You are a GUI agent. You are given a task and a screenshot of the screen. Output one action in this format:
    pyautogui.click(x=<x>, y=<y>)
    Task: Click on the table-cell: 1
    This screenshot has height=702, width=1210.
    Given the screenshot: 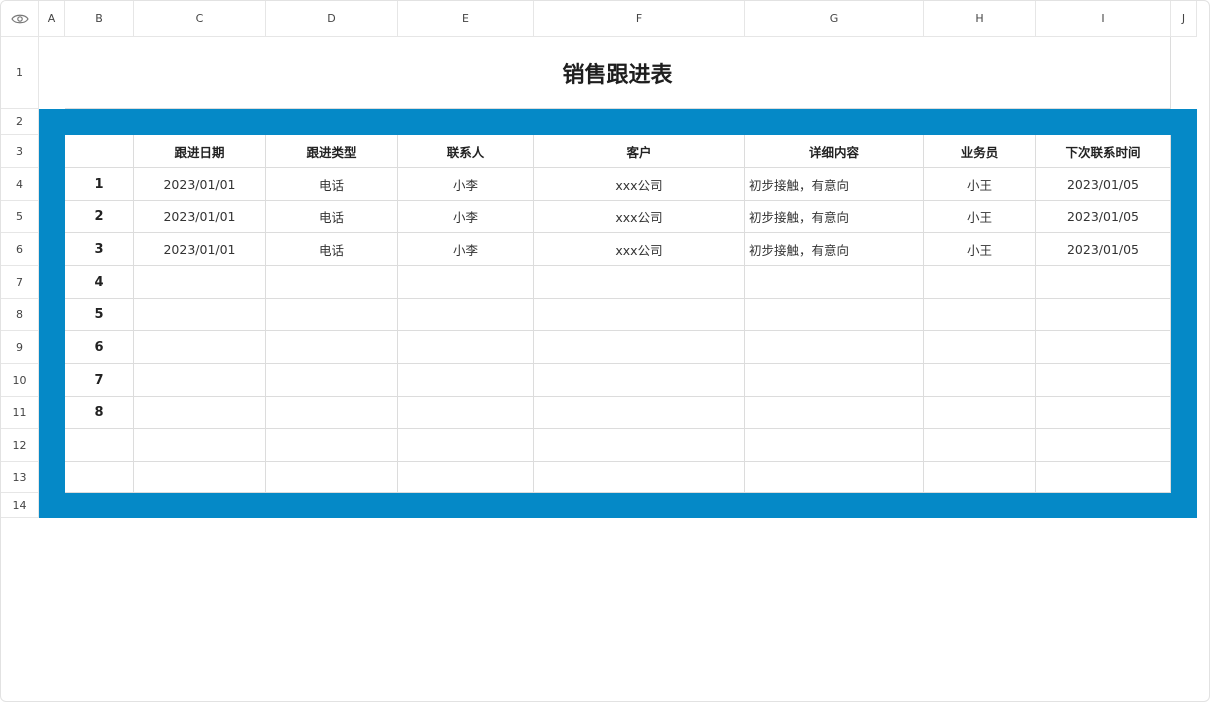 What is the action you would take?
    pyautogui.click(x=99, y=184)
    